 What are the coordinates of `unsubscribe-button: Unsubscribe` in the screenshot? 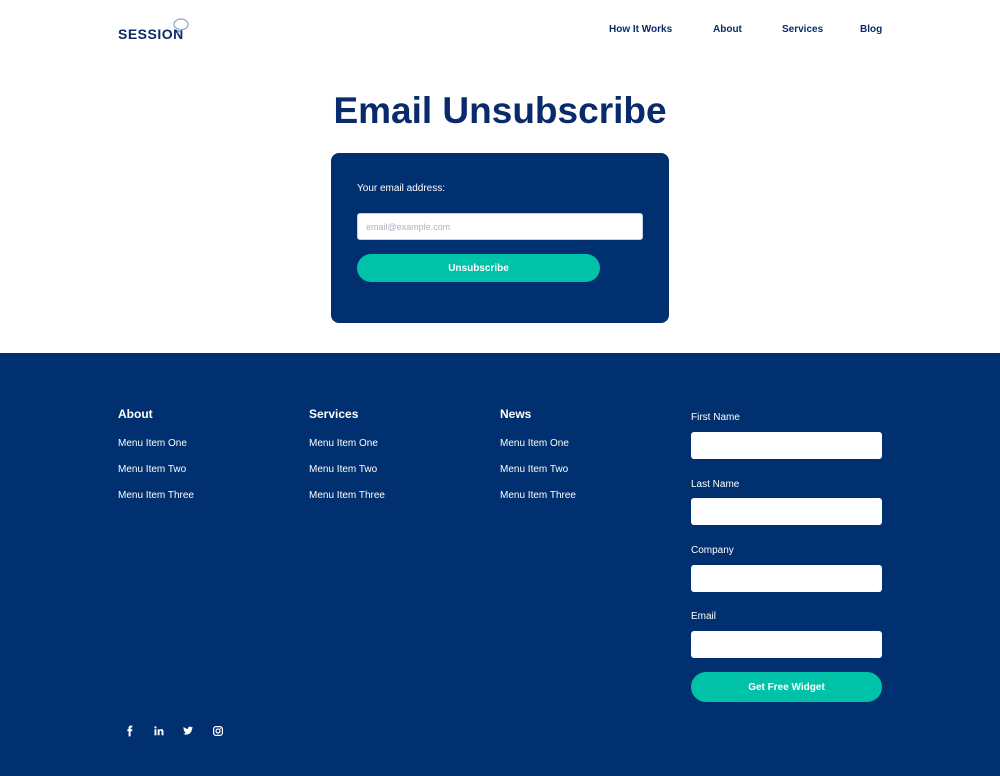 It's located at (478, 268).